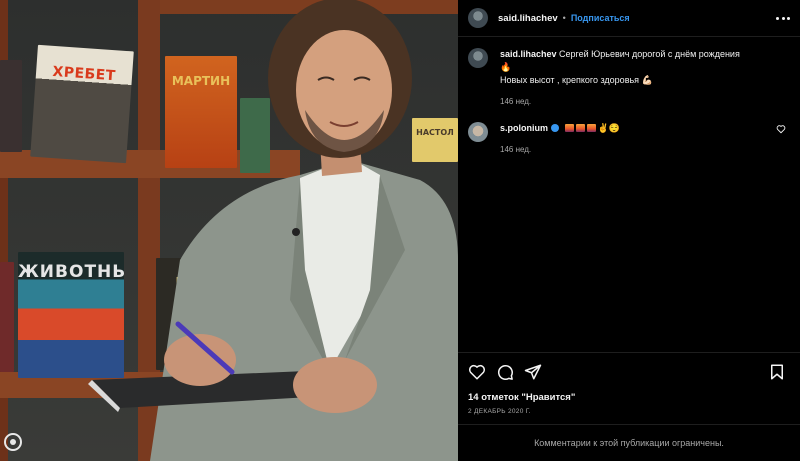 This screenshot has height=461, width=800. Describe the element at coordinates (570, 80) in the screenshot. I see `comment-text-line: Новых высот , крепкого здоровья` at that location.